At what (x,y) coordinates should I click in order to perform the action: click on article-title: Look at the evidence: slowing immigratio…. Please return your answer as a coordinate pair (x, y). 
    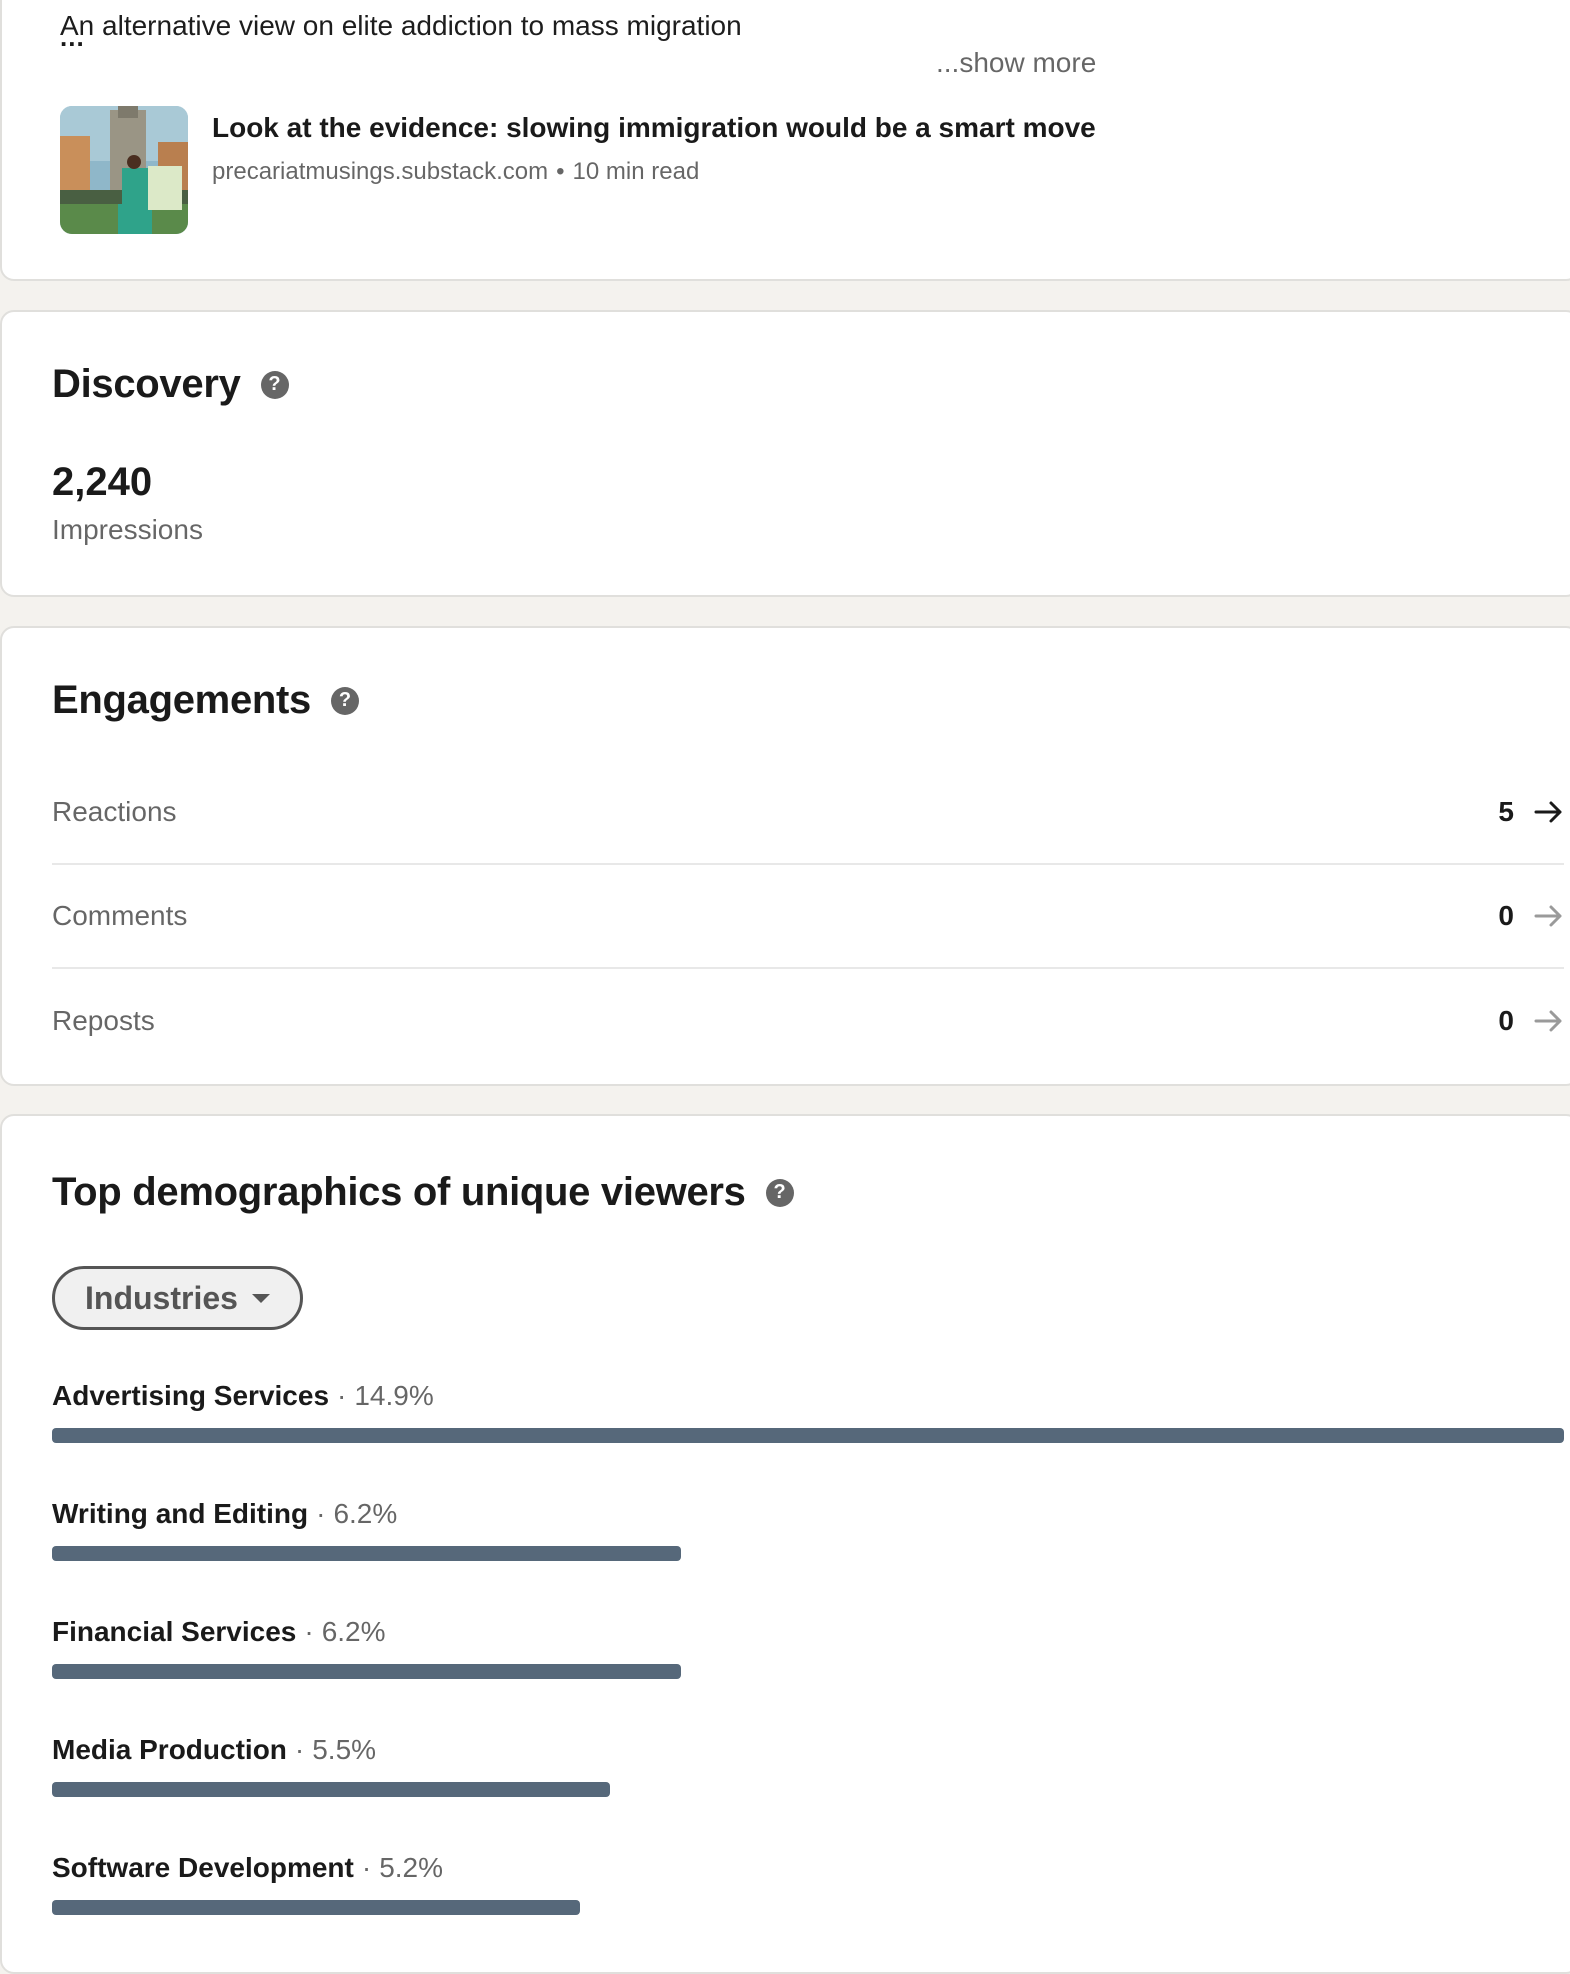
    Looking at the image, I should click on (654, 128).